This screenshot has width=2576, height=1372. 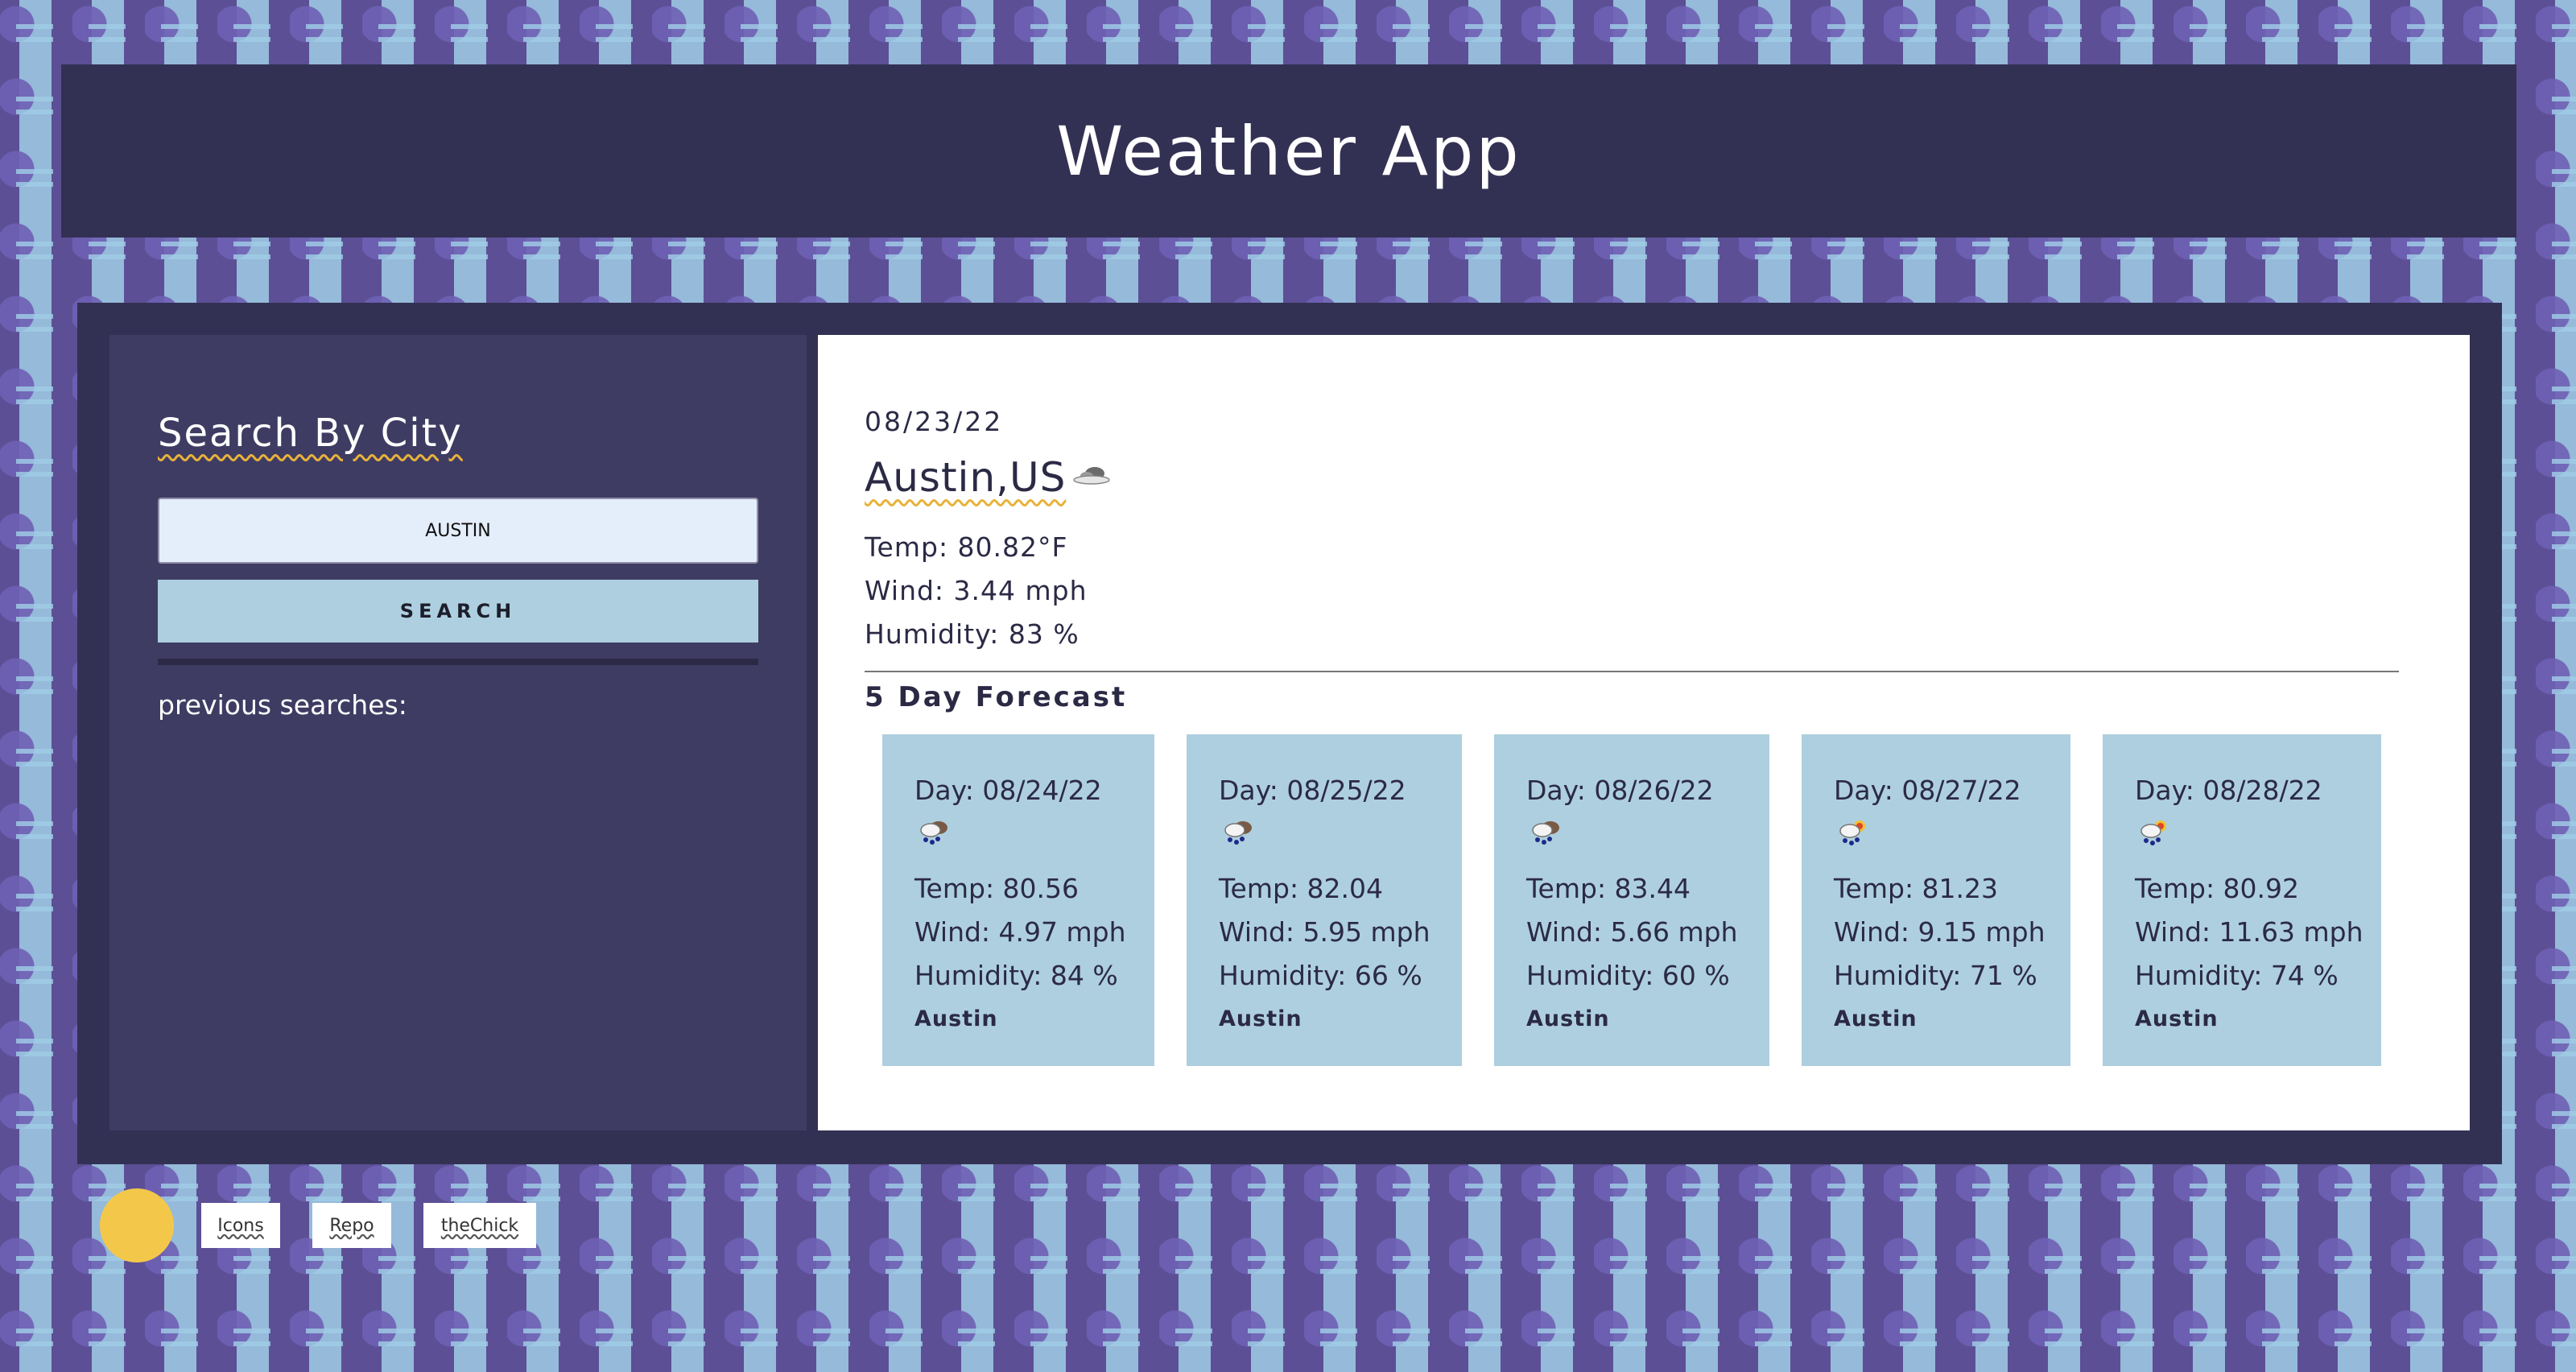 What do you see at coordinates (1320, 975) in the screenshot?
I see `forecast-humidity: Humidity: 66 %` at bounding box center [1320, 975].